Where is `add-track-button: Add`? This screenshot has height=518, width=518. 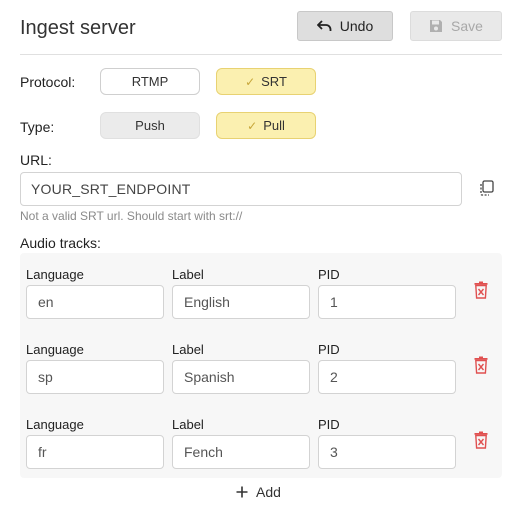 add-track-button: Add is located at coordinates (258, 492).